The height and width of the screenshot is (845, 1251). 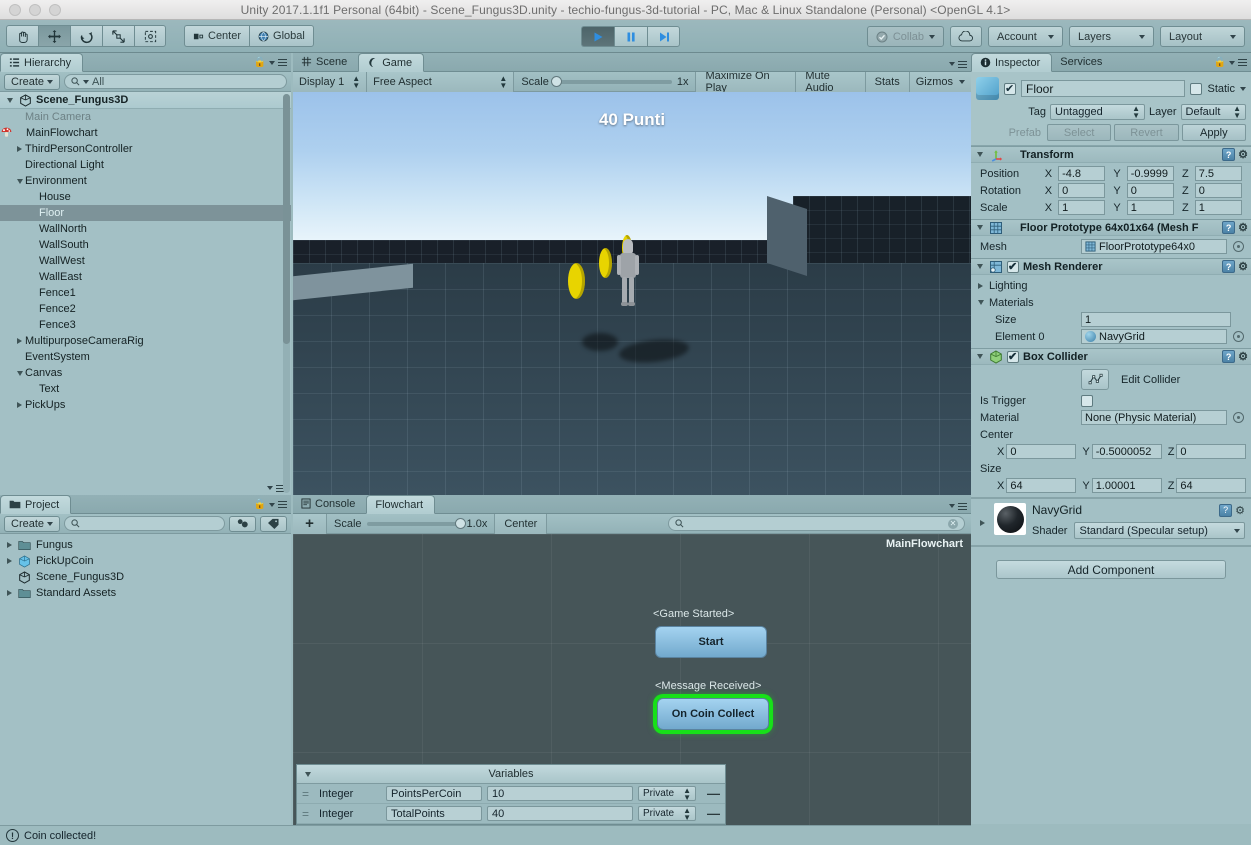 I want to click on transform-position-z-input: 7.5, so click(x=1218, y=173).